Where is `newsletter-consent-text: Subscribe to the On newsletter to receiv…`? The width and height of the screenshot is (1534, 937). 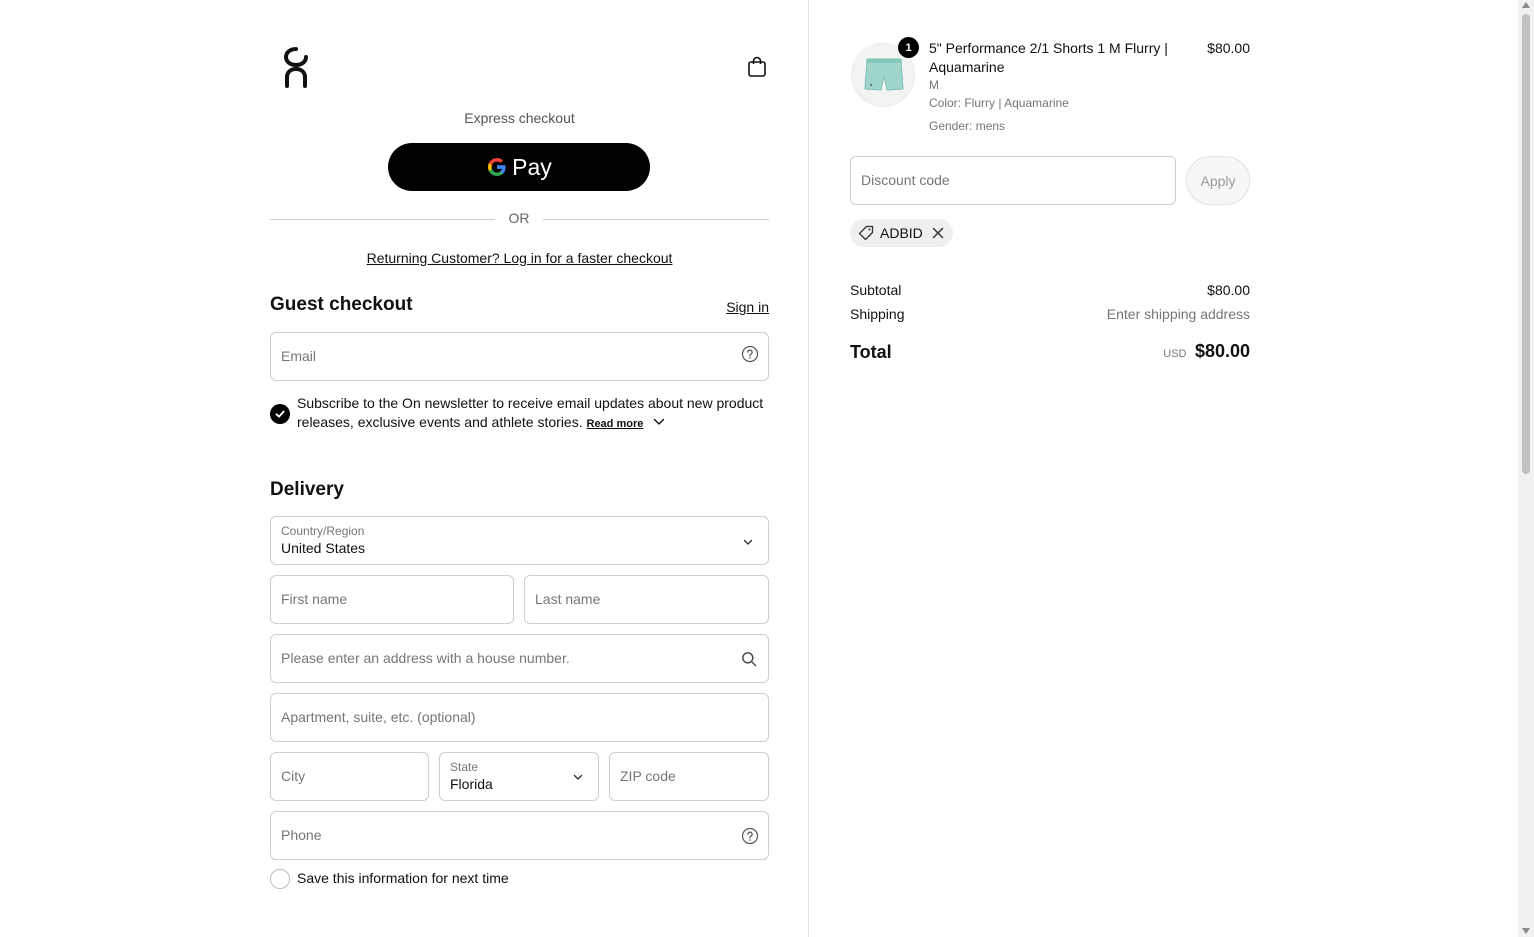 newsletter-consent-text: Subscribe to the On newsletter to receiv… is located at coordinates (534, 414).